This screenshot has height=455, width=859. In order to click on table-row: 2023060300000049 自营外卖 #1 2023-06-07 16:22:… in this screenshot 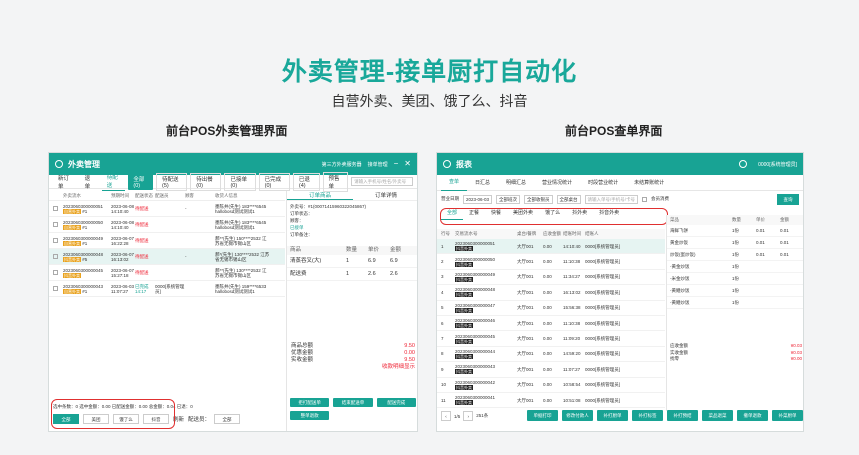, I will do `click(167, 241)`.